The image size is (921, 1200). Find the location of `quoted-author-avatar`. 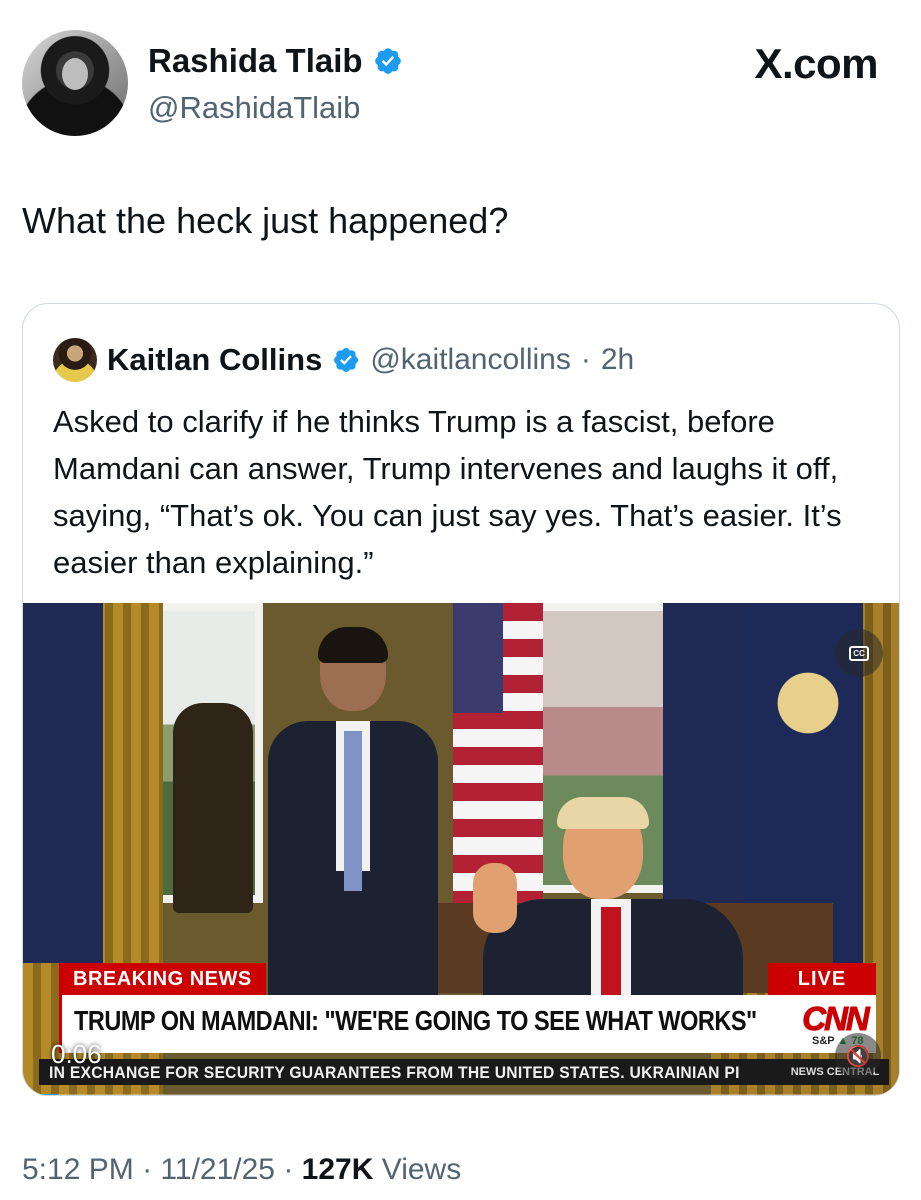

quoted-author-avatar is located at coordinates (75, 360).